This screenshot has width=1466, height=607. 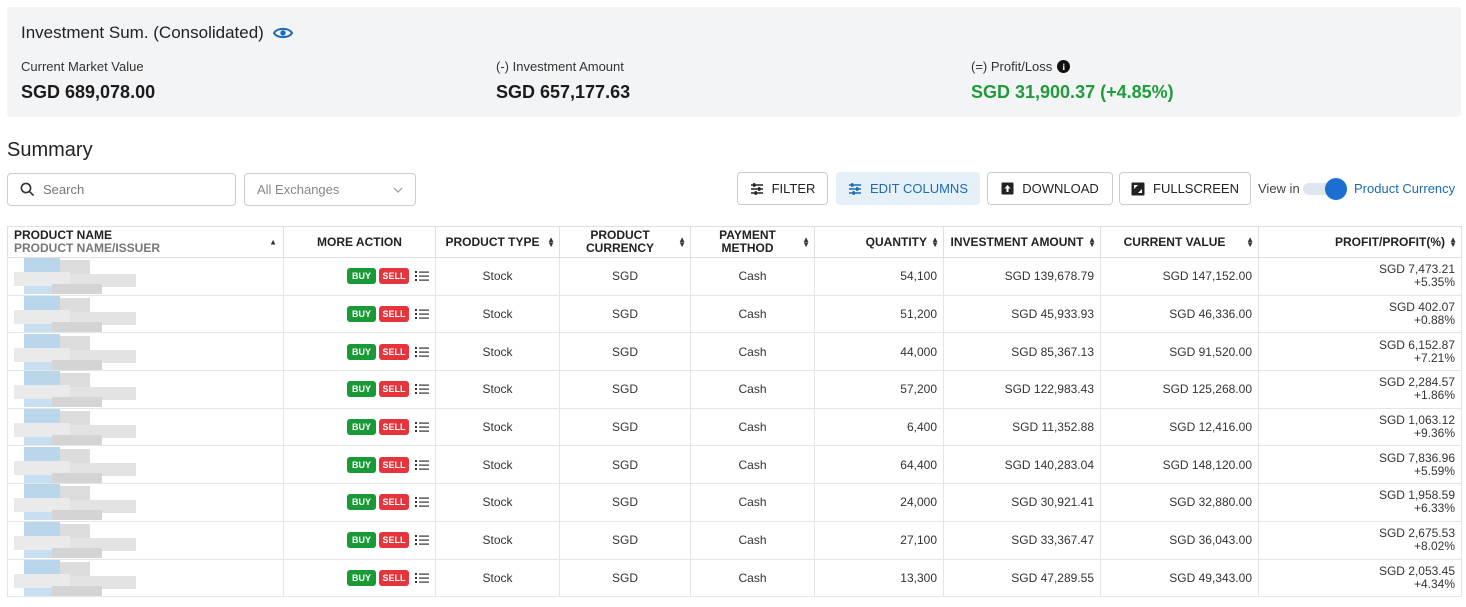 I want to click on quantity-cell: 27,100, so click(x=879, y=540).